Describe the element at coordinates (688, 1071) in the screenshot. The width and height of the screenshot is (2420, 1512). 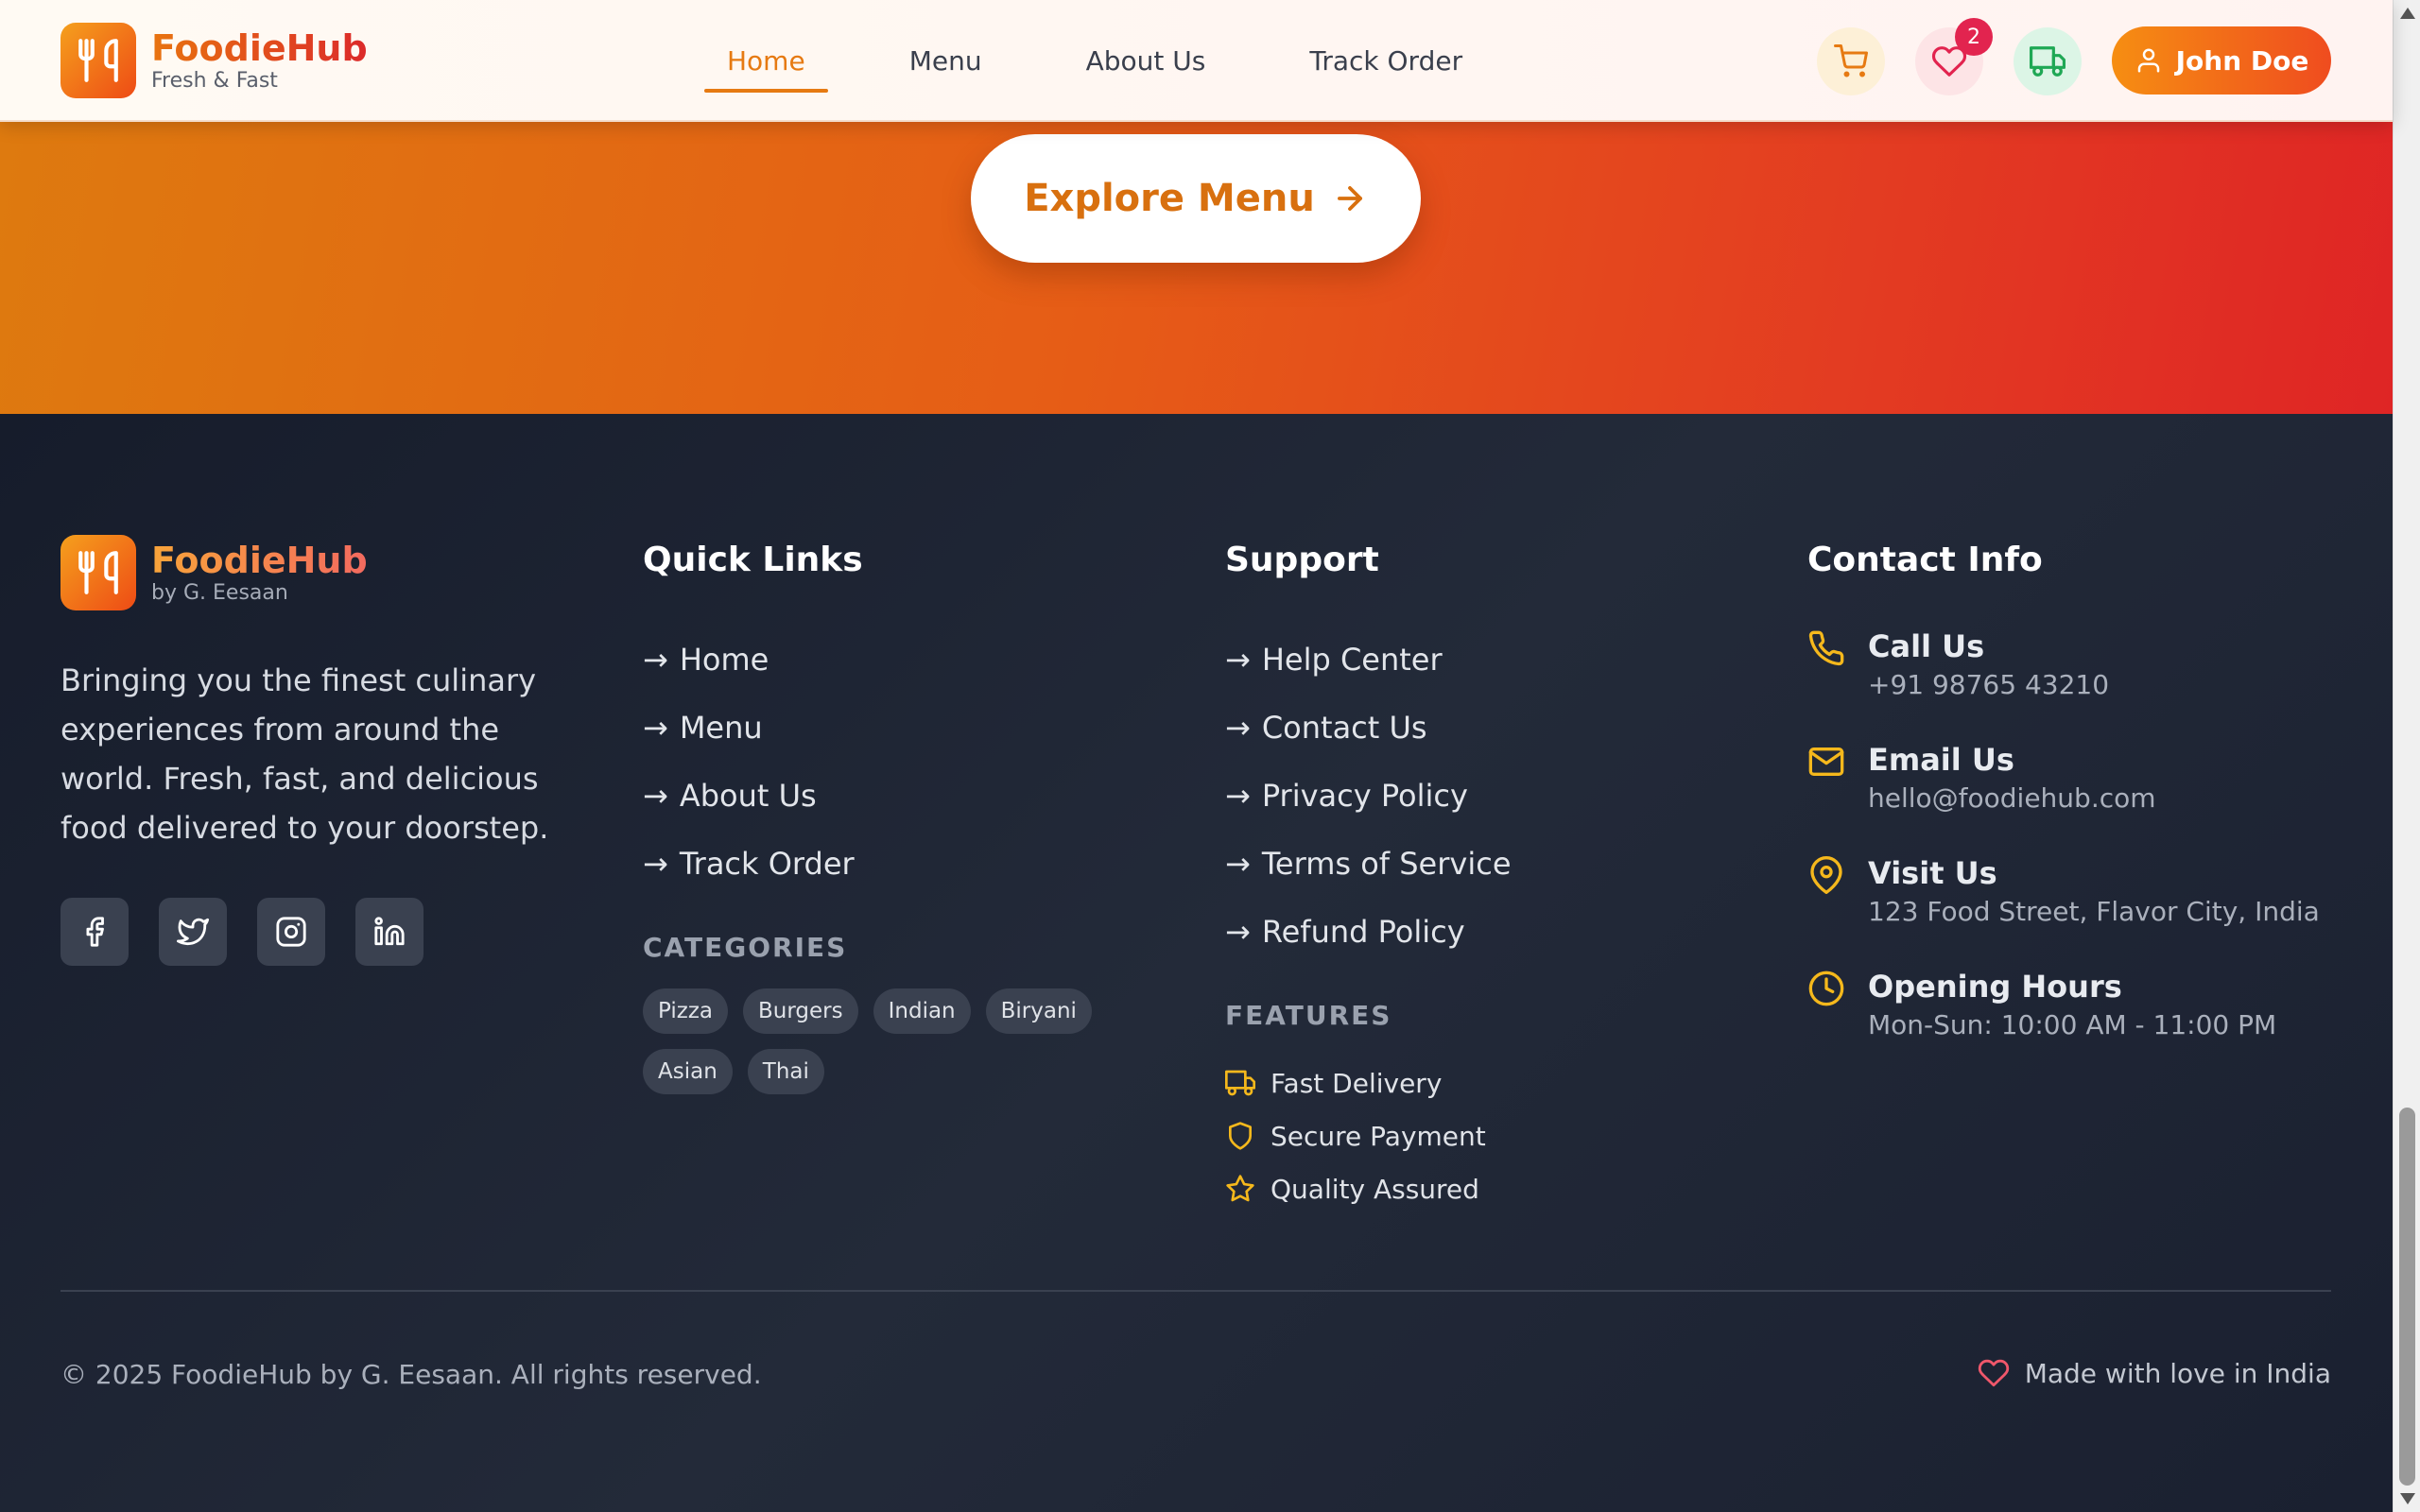
I see `category-chip-asian: Asian` at that location.